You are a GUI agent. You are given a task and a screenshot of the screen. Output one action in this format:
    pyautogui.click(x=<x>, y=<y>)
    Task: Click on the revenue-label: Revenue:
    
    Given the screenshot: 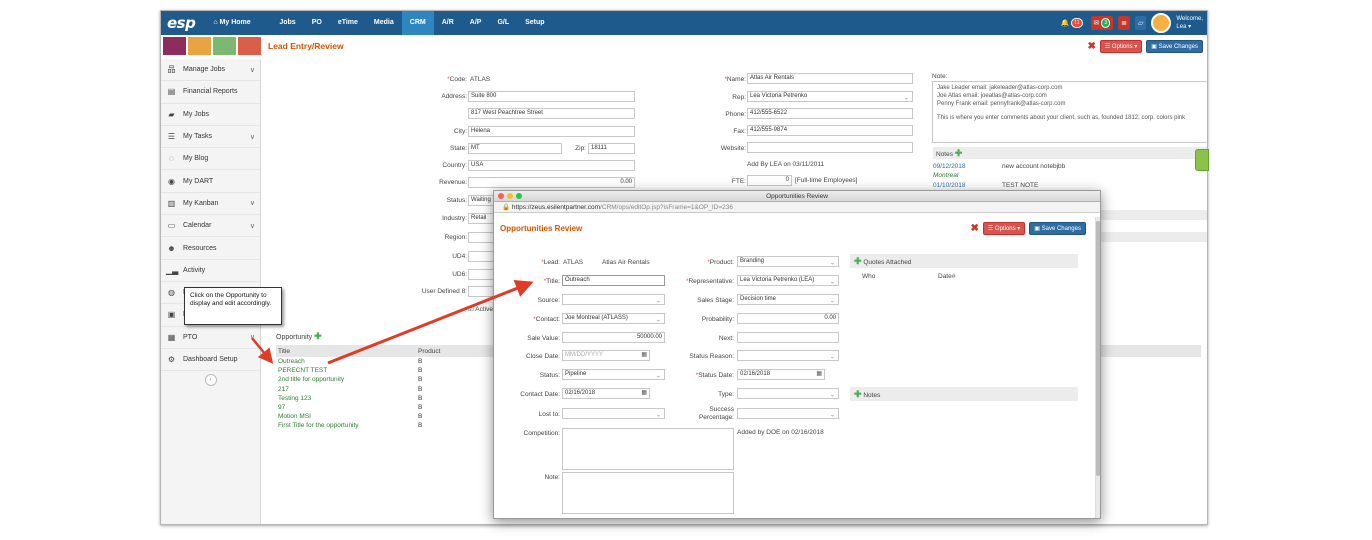 What is the action you would take?
    pyautogui.click(x=453, y=182)
    